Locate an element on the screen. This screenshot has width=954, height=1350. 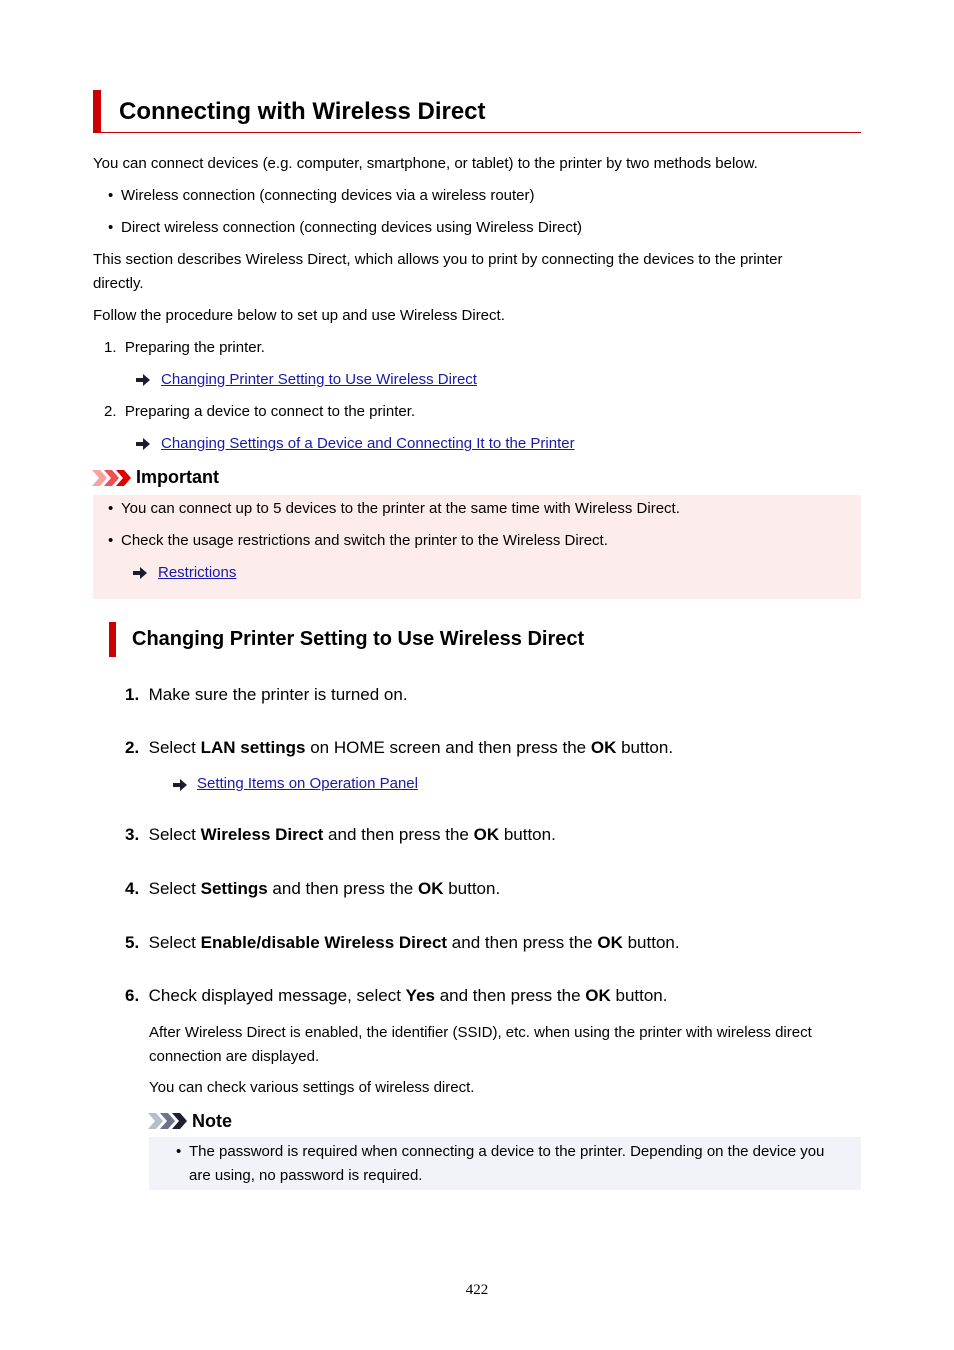
procedure-number: 2. is located at coordinates (110, 411).